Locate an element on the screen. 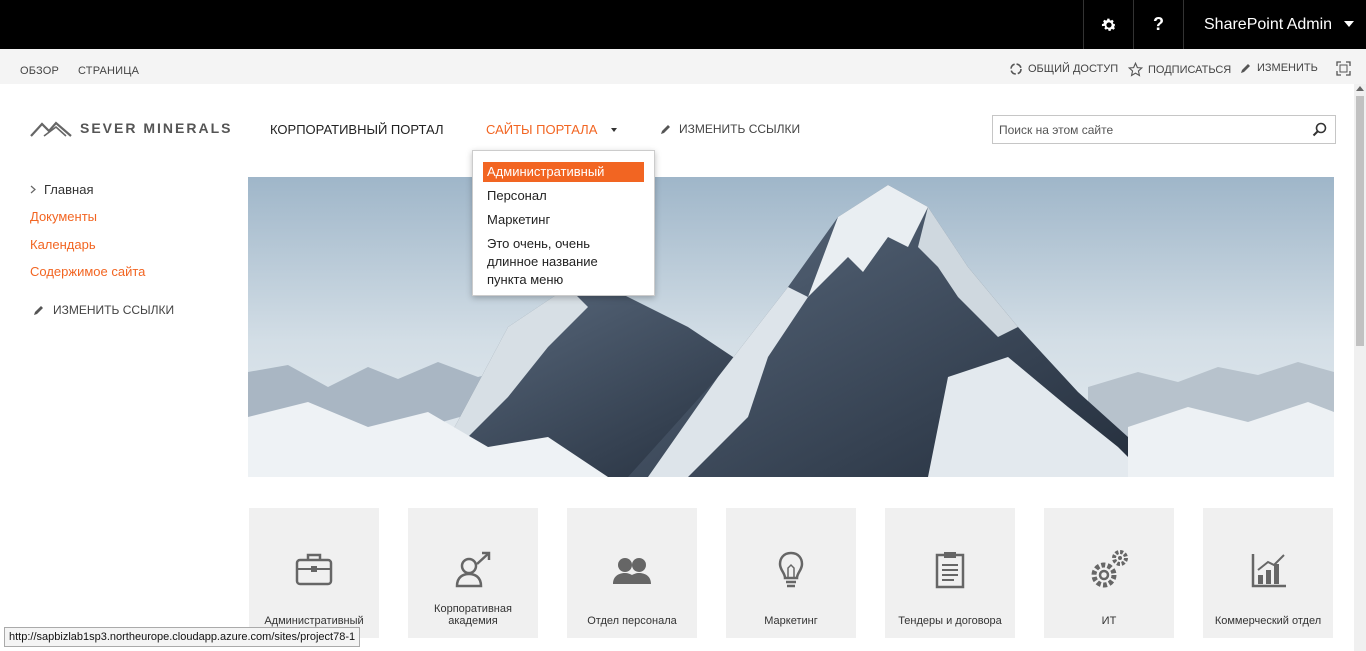  share-icon is located at coordinates (1016, 69).